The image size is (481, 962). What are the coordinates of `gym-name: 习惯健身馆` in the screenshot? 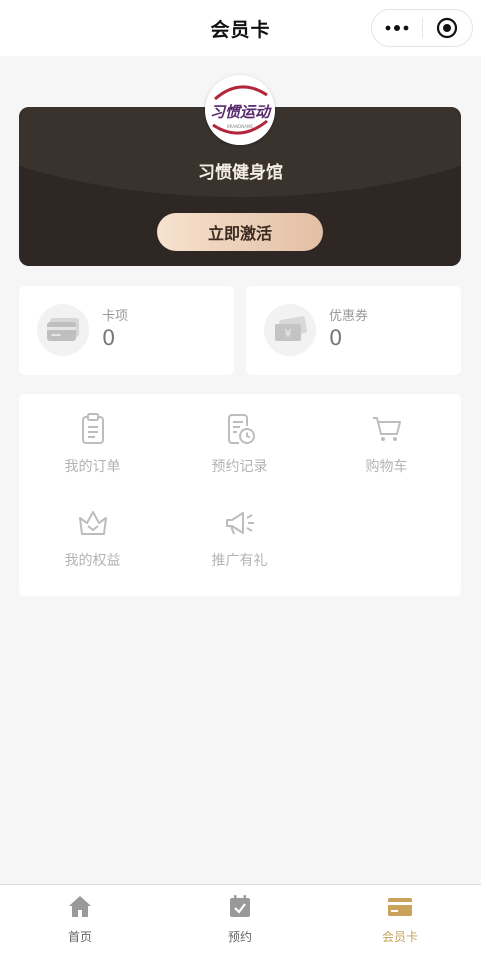 It's located at (240, 173).